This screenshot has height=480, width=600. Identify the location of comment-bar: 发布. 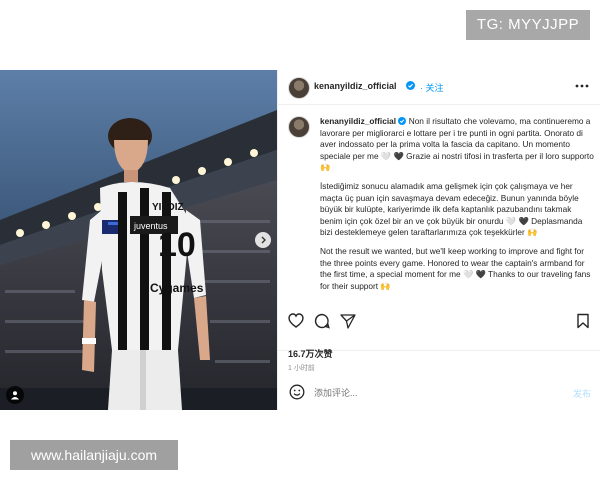
(300, 392).